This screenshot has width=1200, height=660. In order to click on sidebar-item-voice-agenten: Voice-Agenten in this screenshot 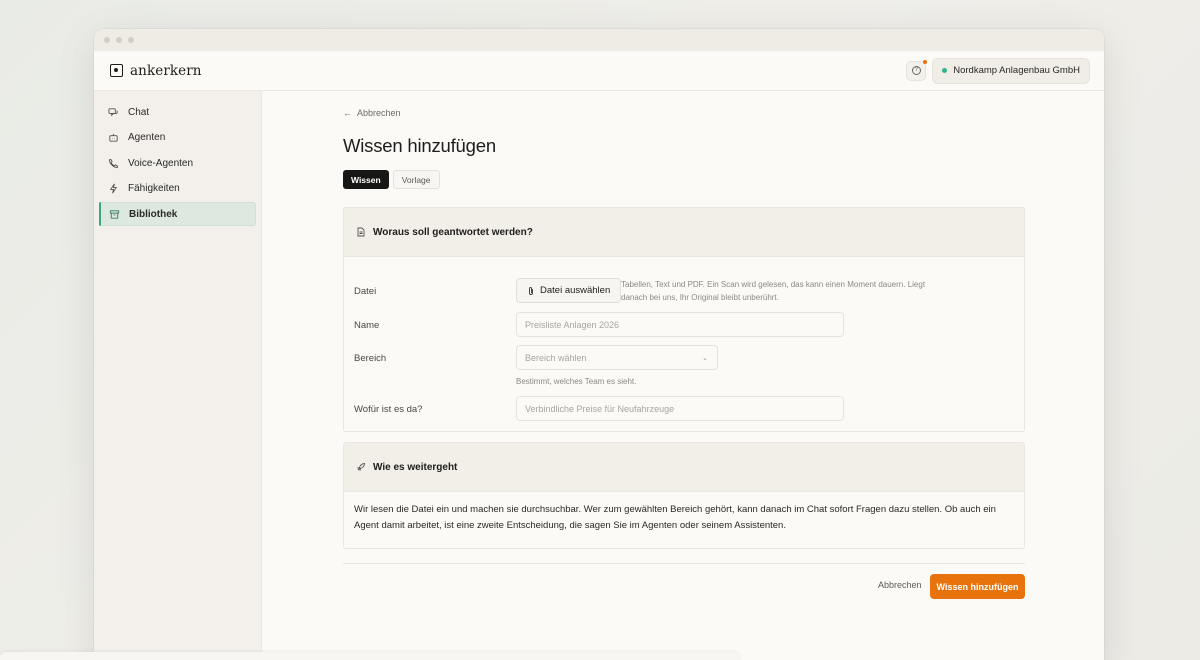, I will do `click(177, 163)`.